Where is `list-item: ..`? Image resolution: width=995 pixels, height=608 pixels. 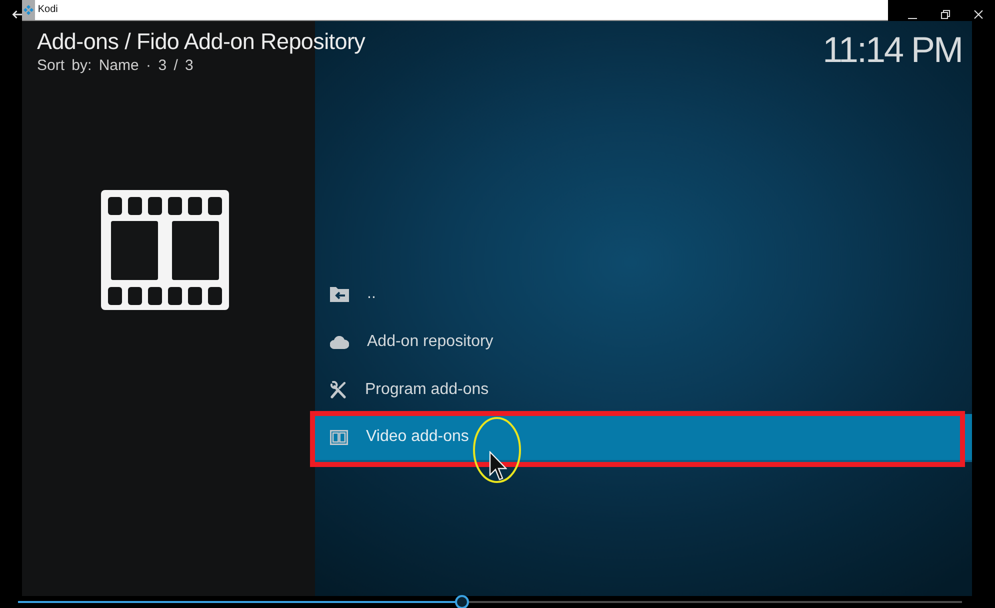
list-item: .. is located at coordinates (643, 294).